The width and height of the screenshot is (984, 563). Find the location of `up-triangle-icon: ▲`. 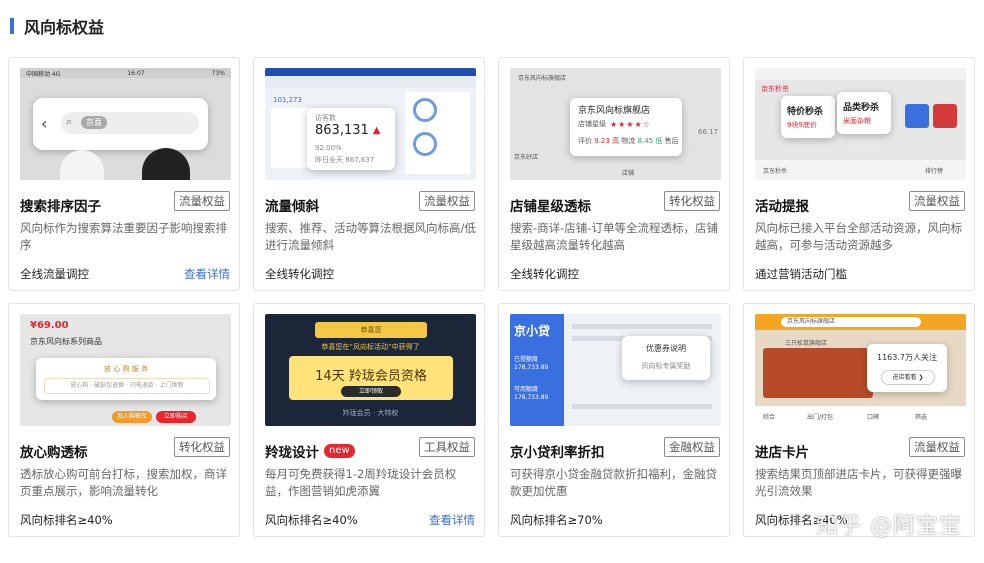

up-triangle-icon: ▲ is located at coordinates (376, 130).